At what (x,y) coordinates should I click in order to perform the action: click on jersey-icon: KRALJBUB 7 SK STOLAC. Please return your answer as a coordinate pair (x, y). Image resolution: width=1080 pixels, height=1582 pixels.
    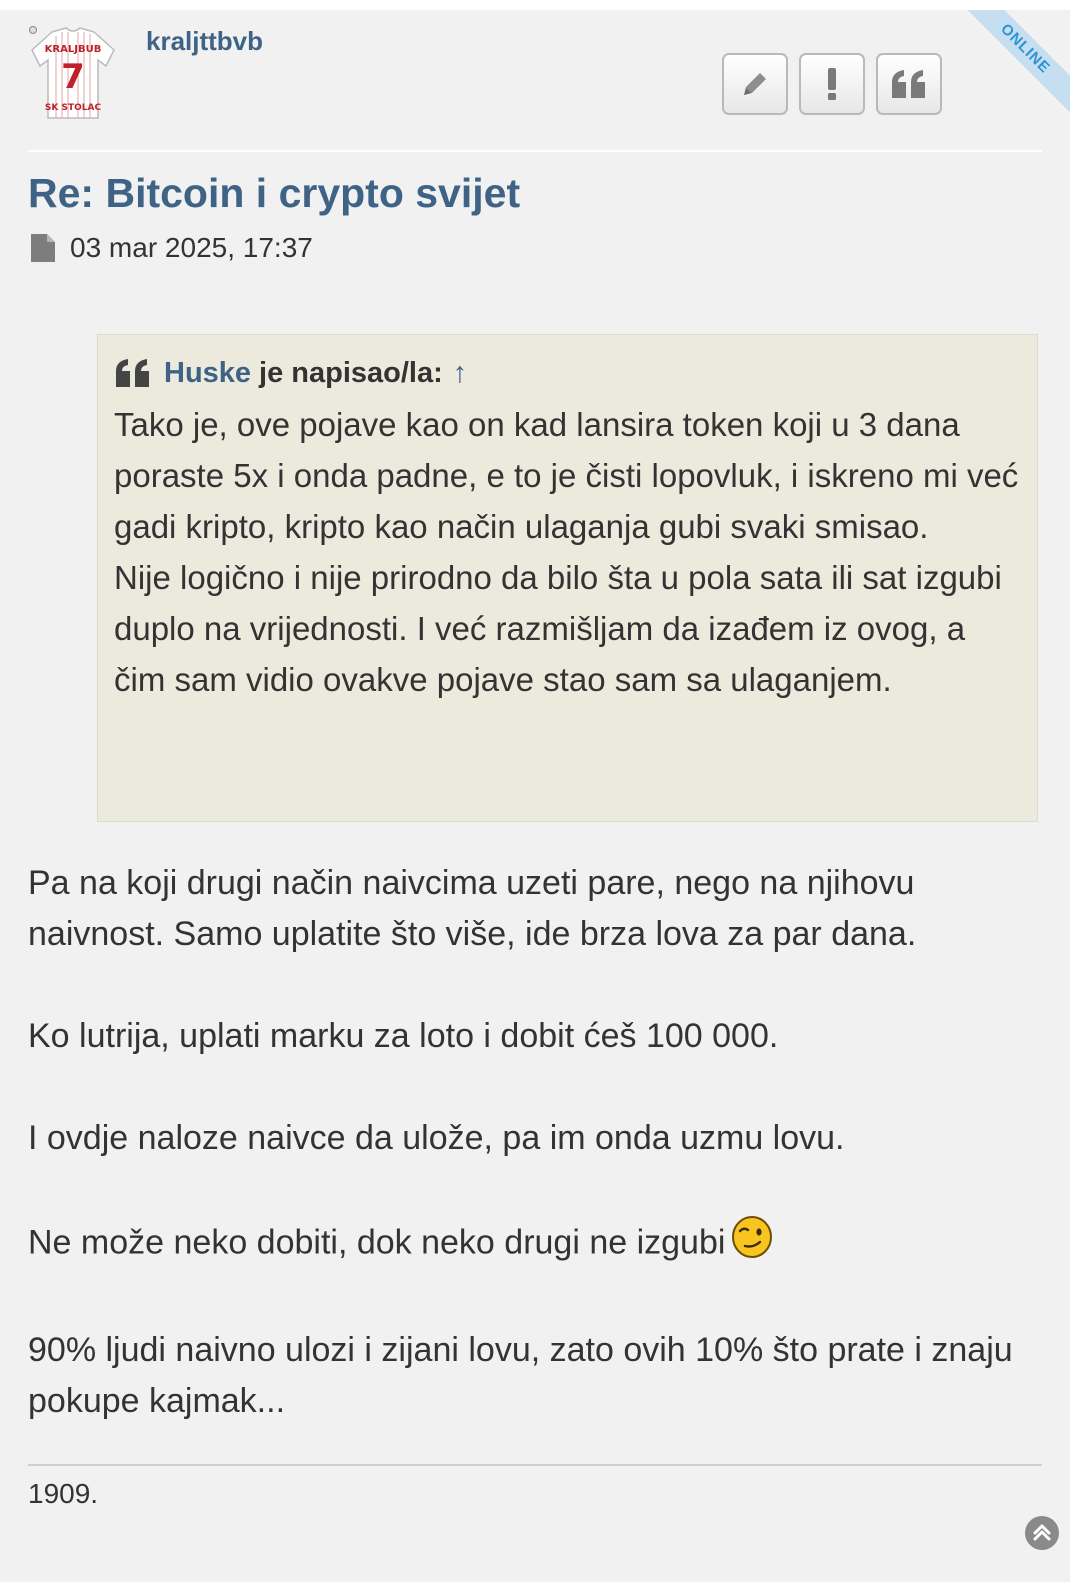
    Looking at the image, I should click on (73, 73).